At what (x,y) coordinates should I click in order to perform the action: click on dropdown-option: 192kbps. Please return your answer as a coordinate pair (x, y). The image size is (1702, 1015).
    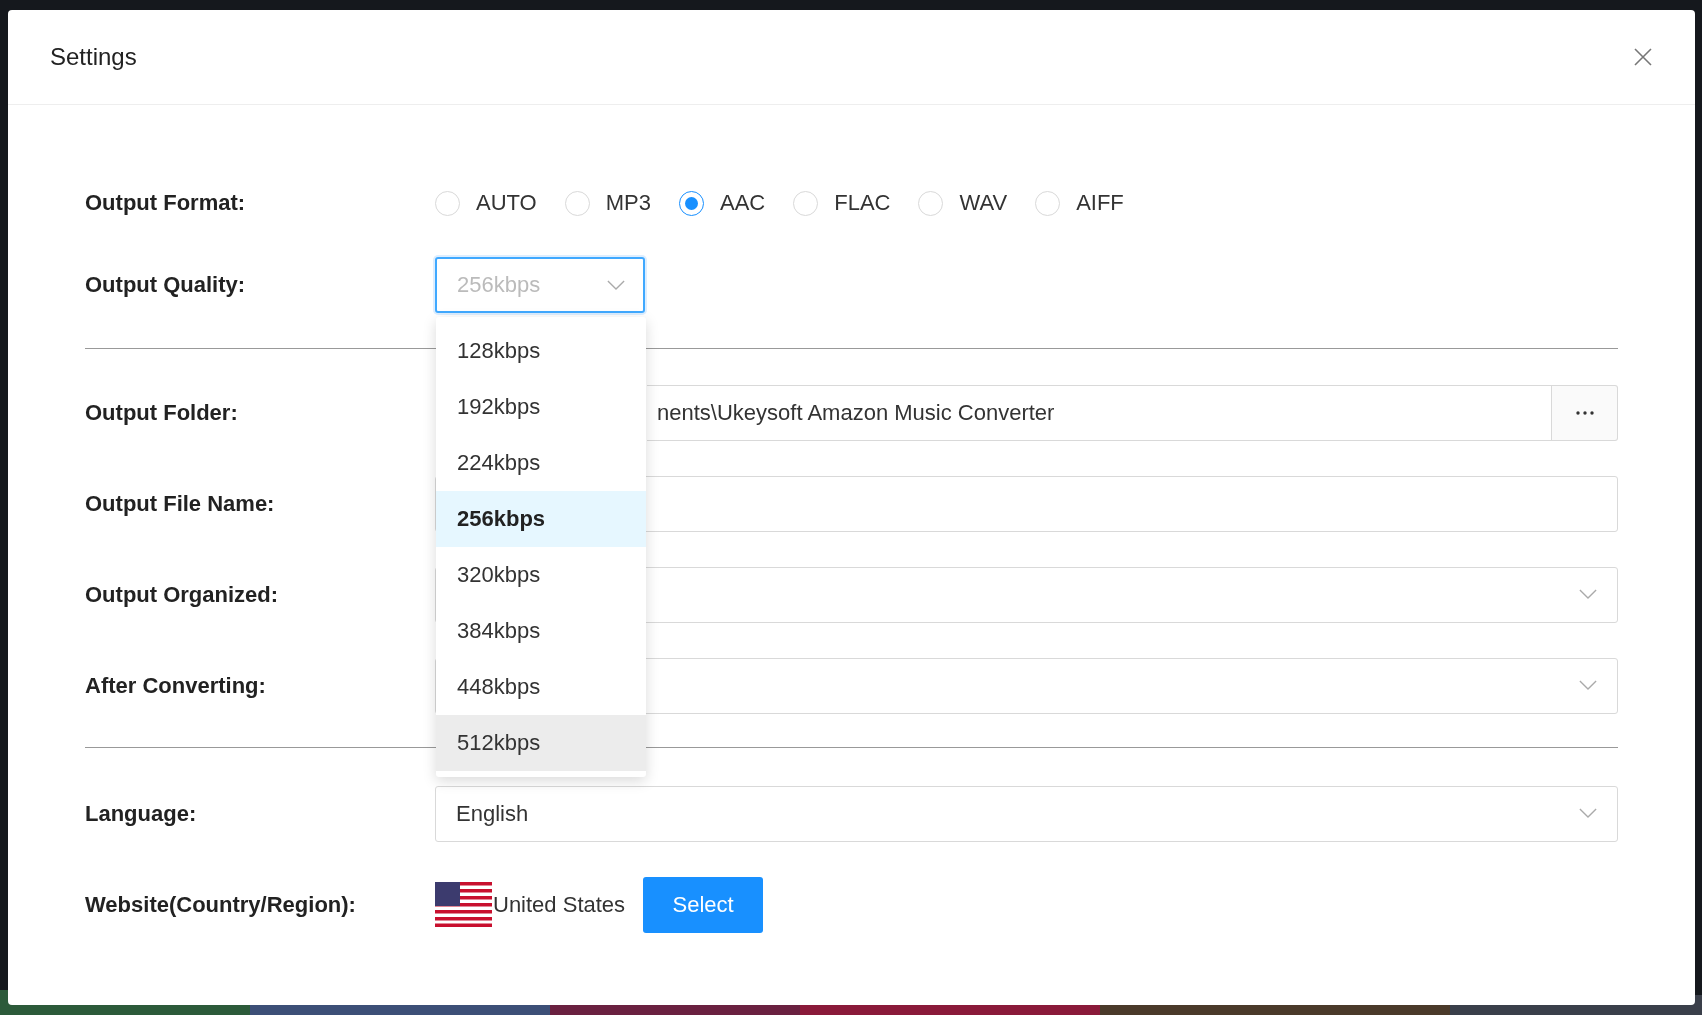
    Looking at the image, I should click on (541, 407).